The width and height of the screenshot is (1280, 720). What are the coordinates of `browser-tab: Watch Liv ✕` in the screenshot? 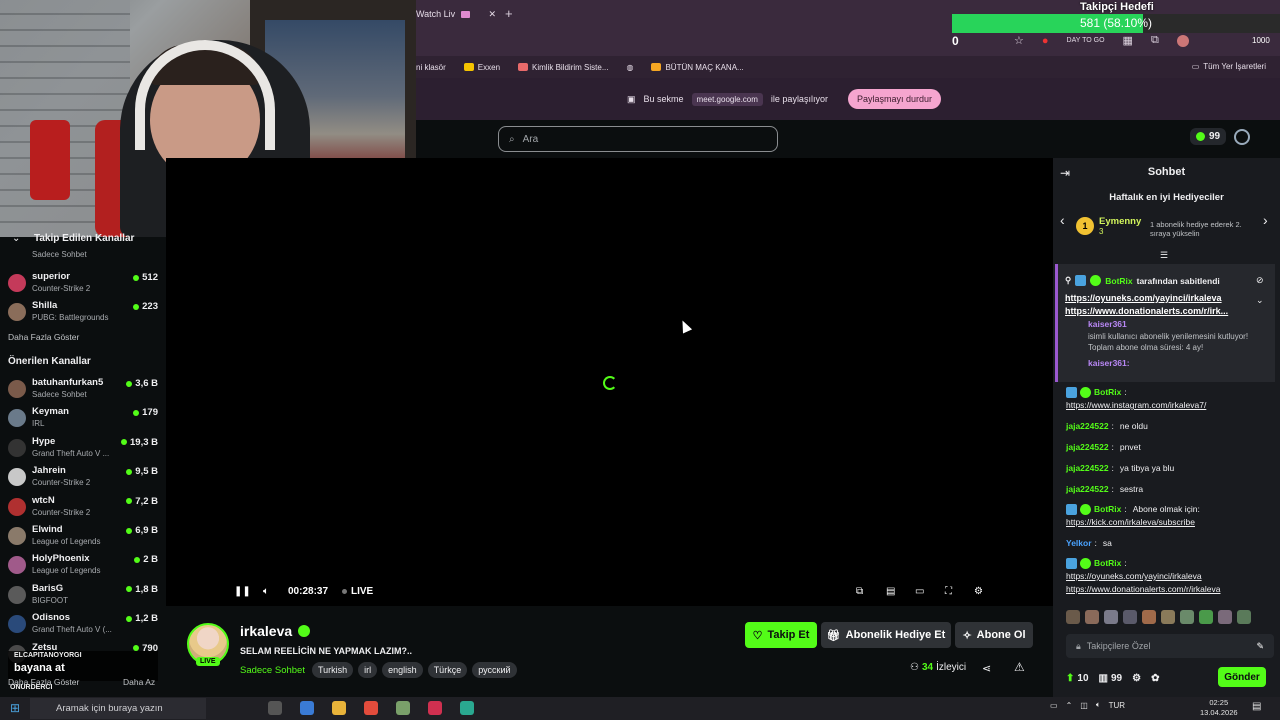 It's located at (456, 14).